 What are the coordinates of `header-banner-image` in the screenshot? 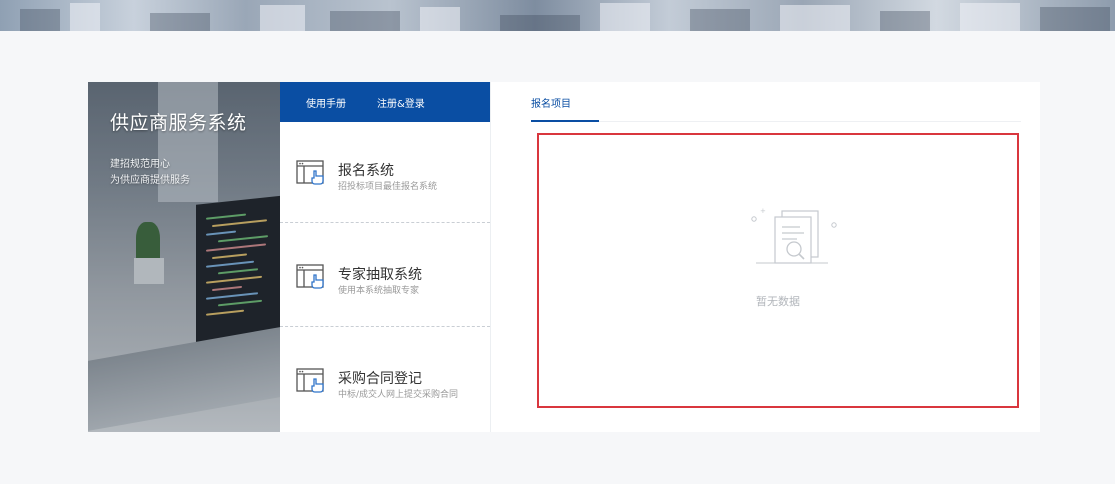 It's located at (557, 15).